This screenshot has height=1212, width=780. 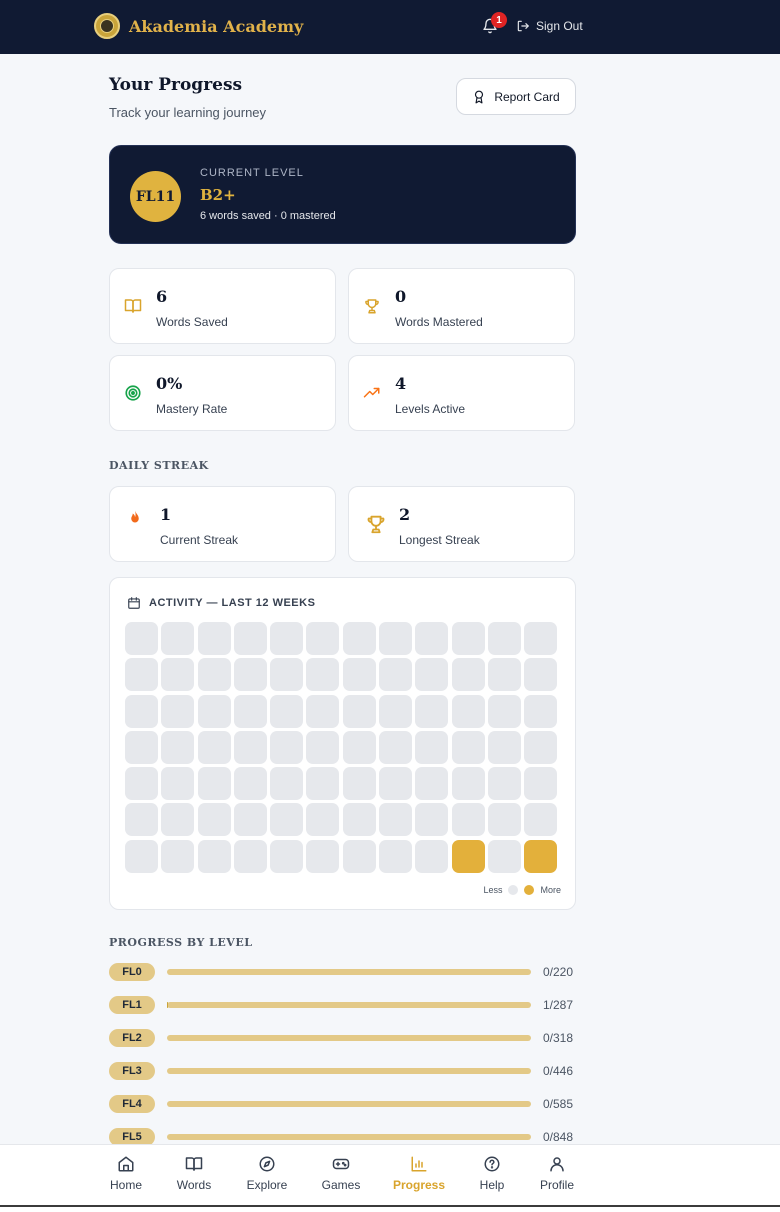 What do you see at coordinates (188, 112) in the screenshot?
I see `page-subtitle: Track your learning journey` at bounding box center [188, 112].